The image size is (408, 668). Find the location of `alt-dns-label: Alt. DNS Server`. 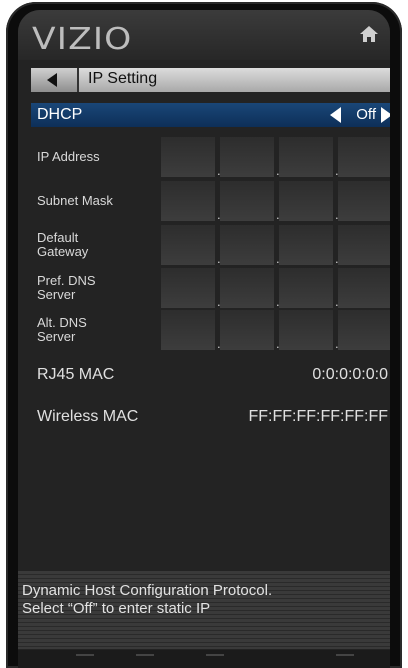

alt-dns-label: Alt. DNS Server is located at coordinates (62, 329).